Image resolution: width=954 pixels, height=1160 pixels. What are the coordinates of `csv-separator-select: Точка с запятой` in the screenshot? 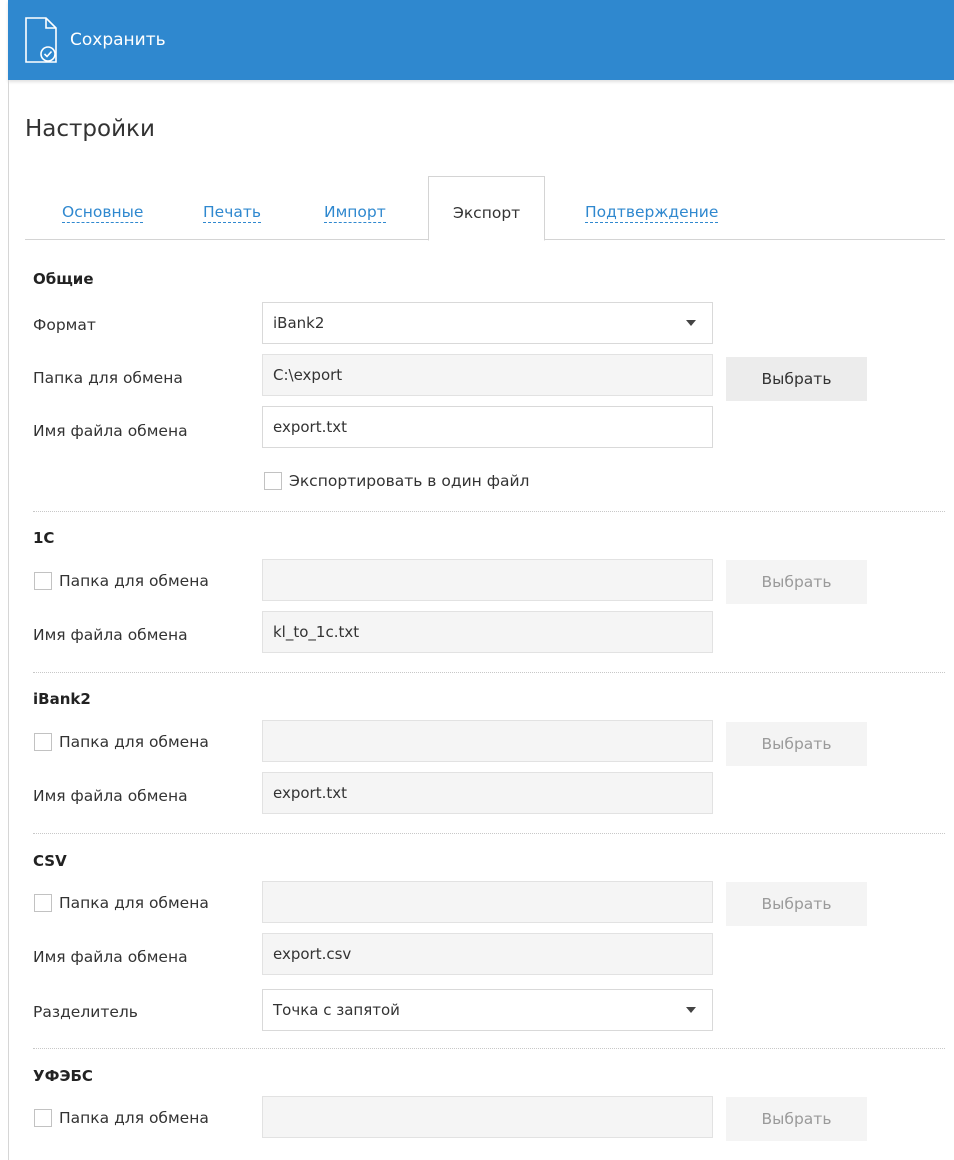 It's located at (487, 1010).